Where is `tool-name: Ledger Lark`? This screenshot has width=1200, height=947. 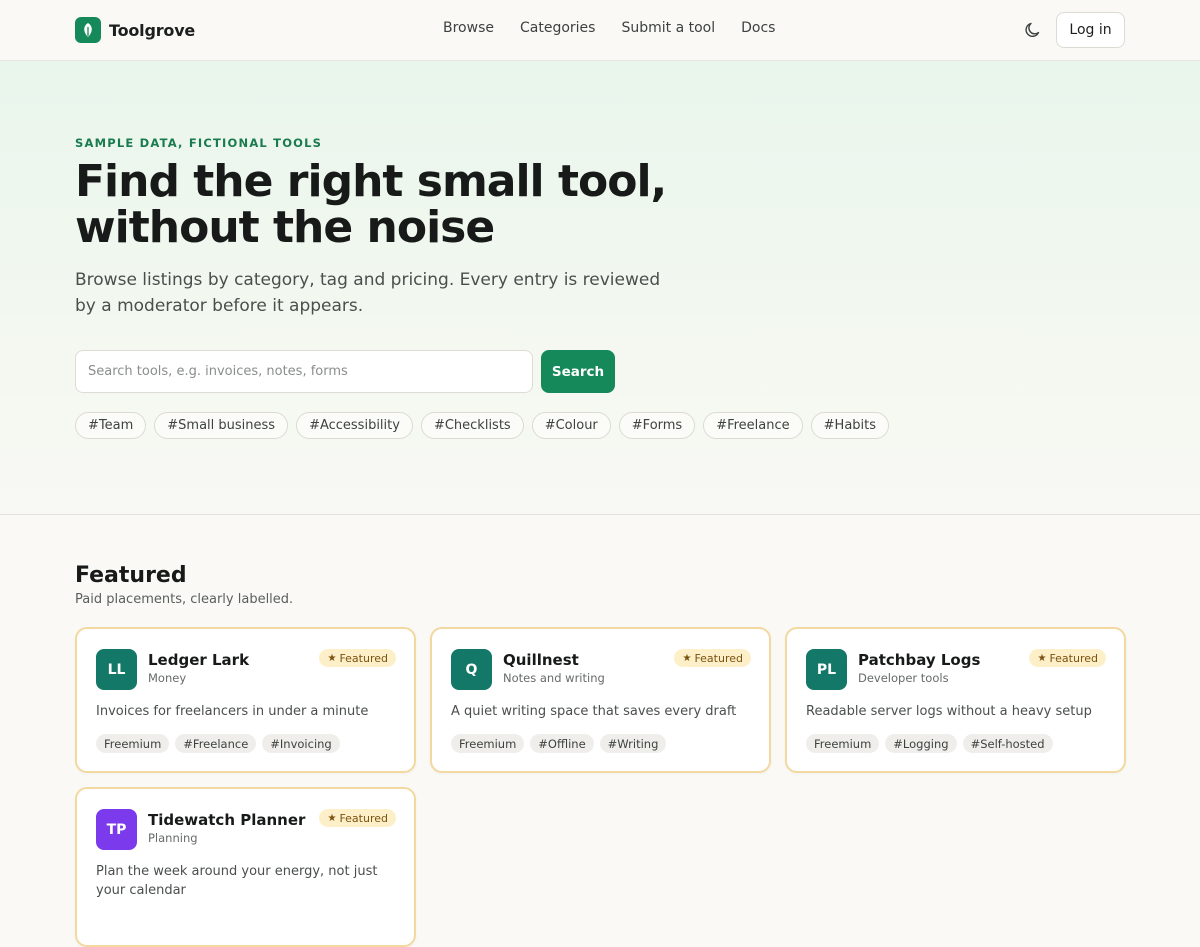
tool-name: Ledger Lark is located at coordinates (199, 660).